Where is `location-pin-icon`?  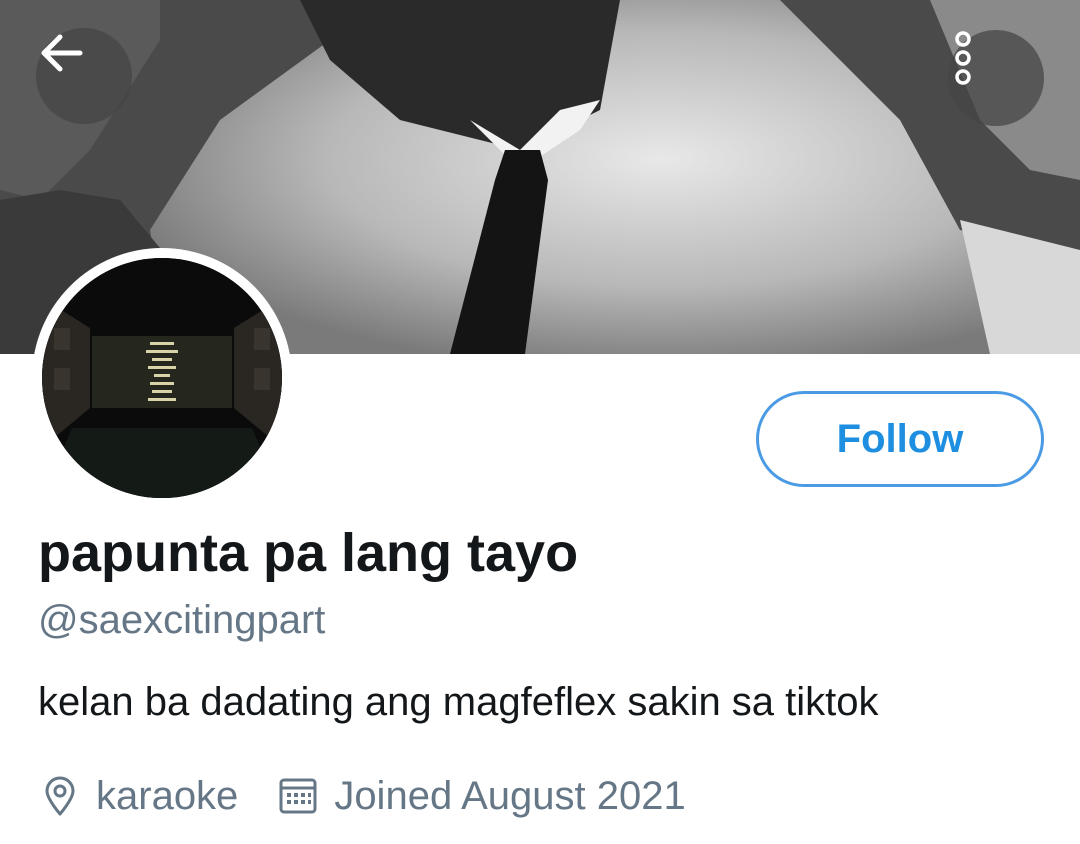
location-pin-icon is located at coordinates (60, 796).